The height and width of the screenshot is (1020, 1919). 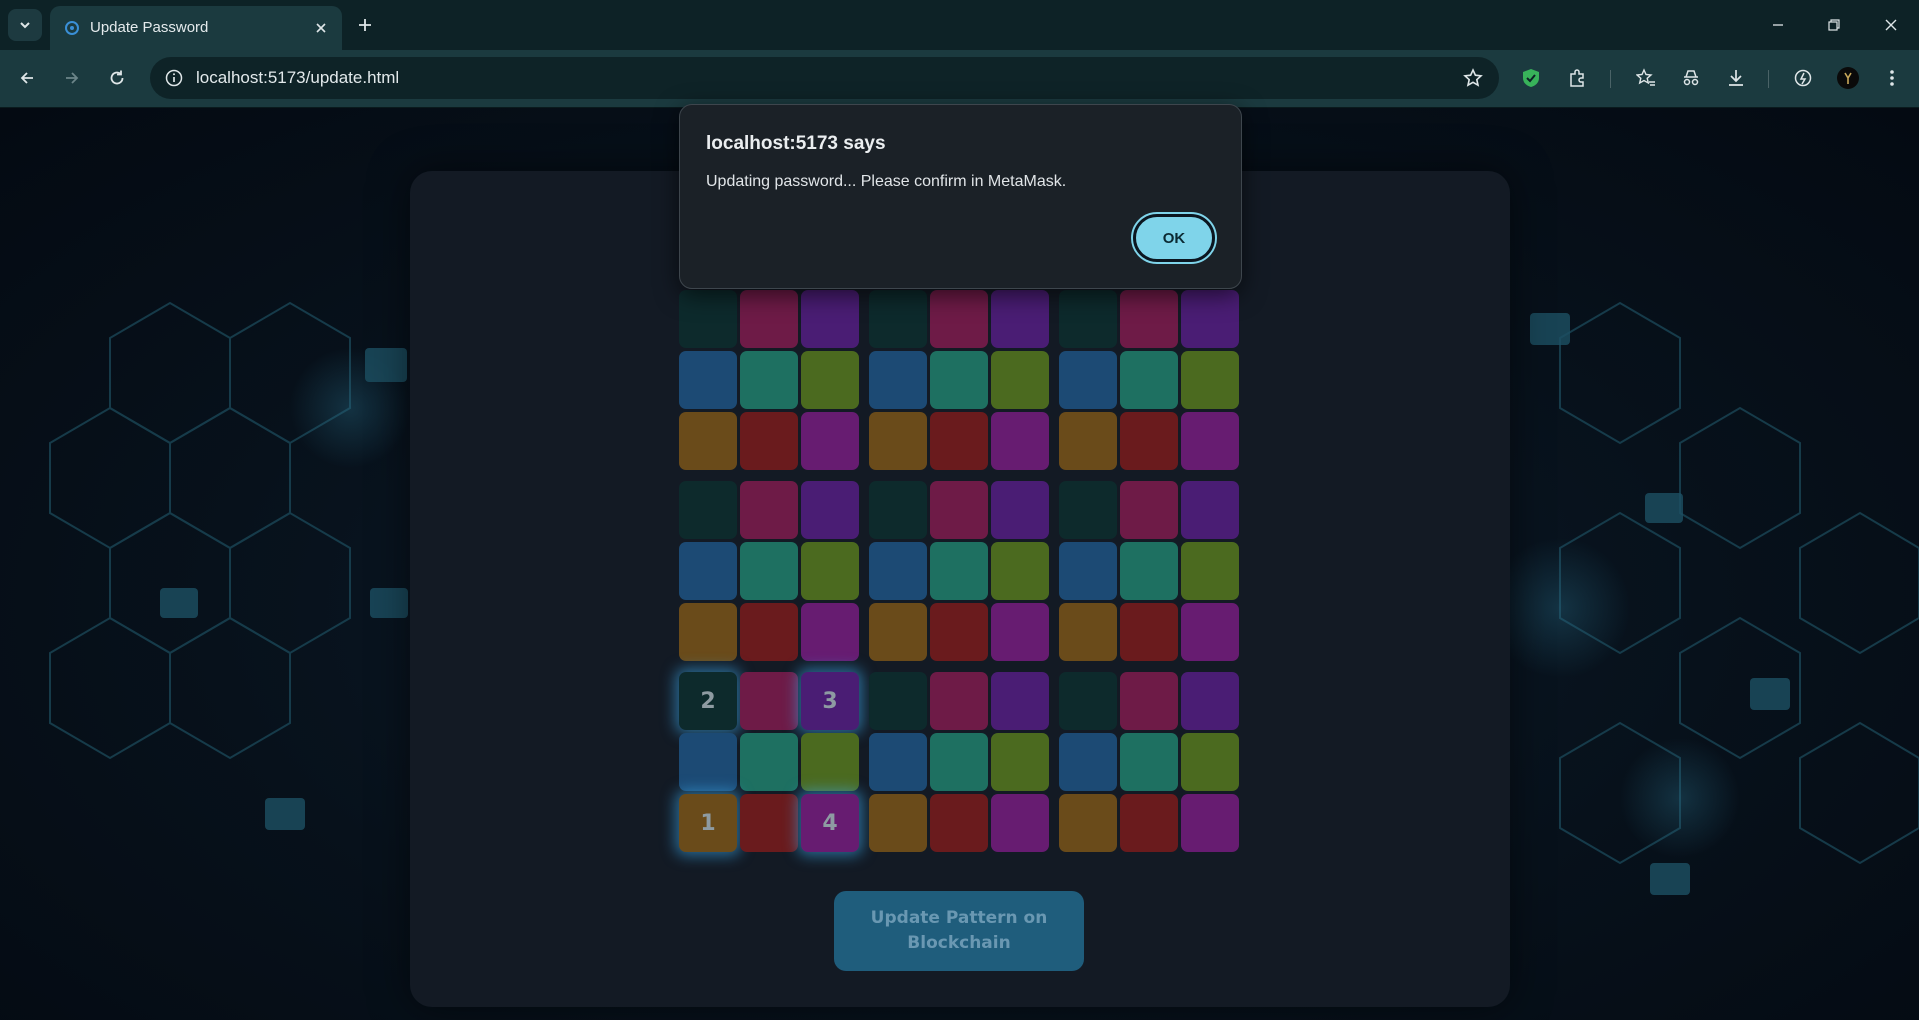 What do you see at coordinates (1736, 78) in the screenshot?
I see `downloads-button` at bounding box center [1736, 78].